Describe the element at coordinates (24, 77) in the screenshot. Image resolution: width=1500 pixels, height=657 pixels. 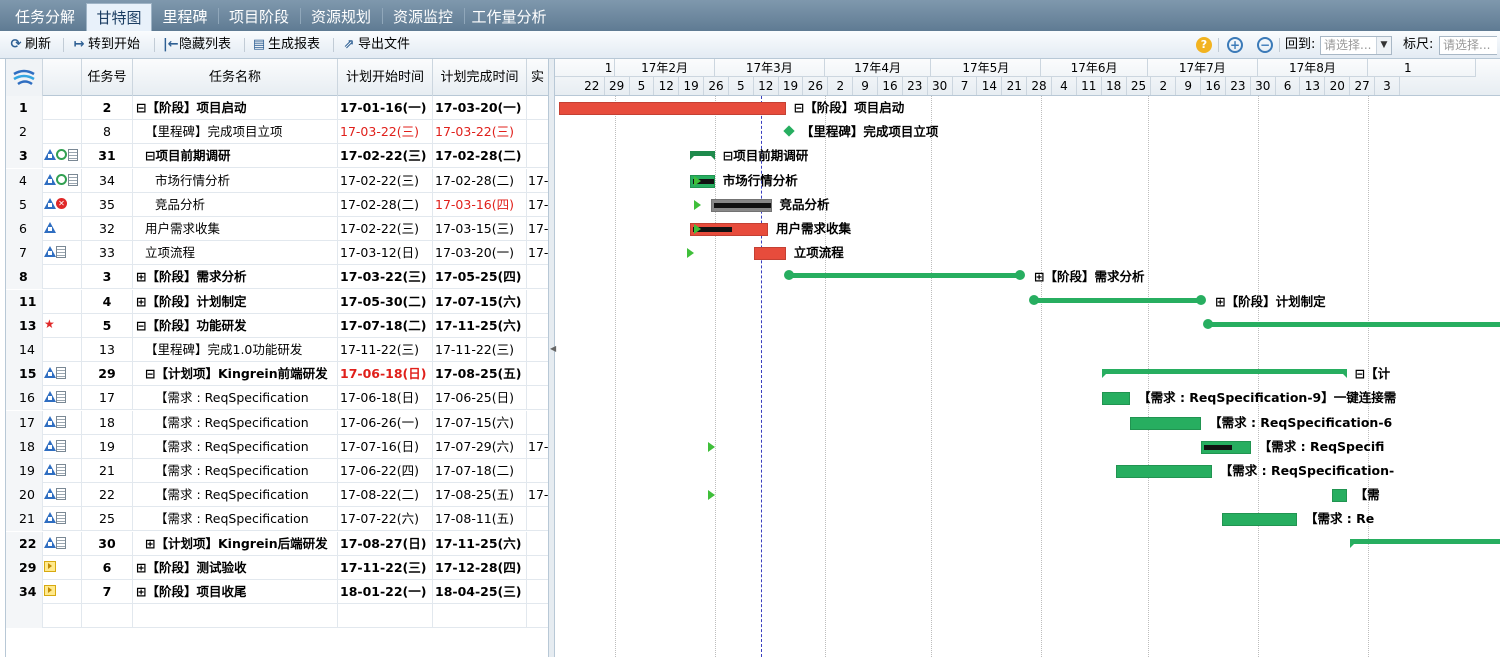
I see `header-menu-icon` at that location.